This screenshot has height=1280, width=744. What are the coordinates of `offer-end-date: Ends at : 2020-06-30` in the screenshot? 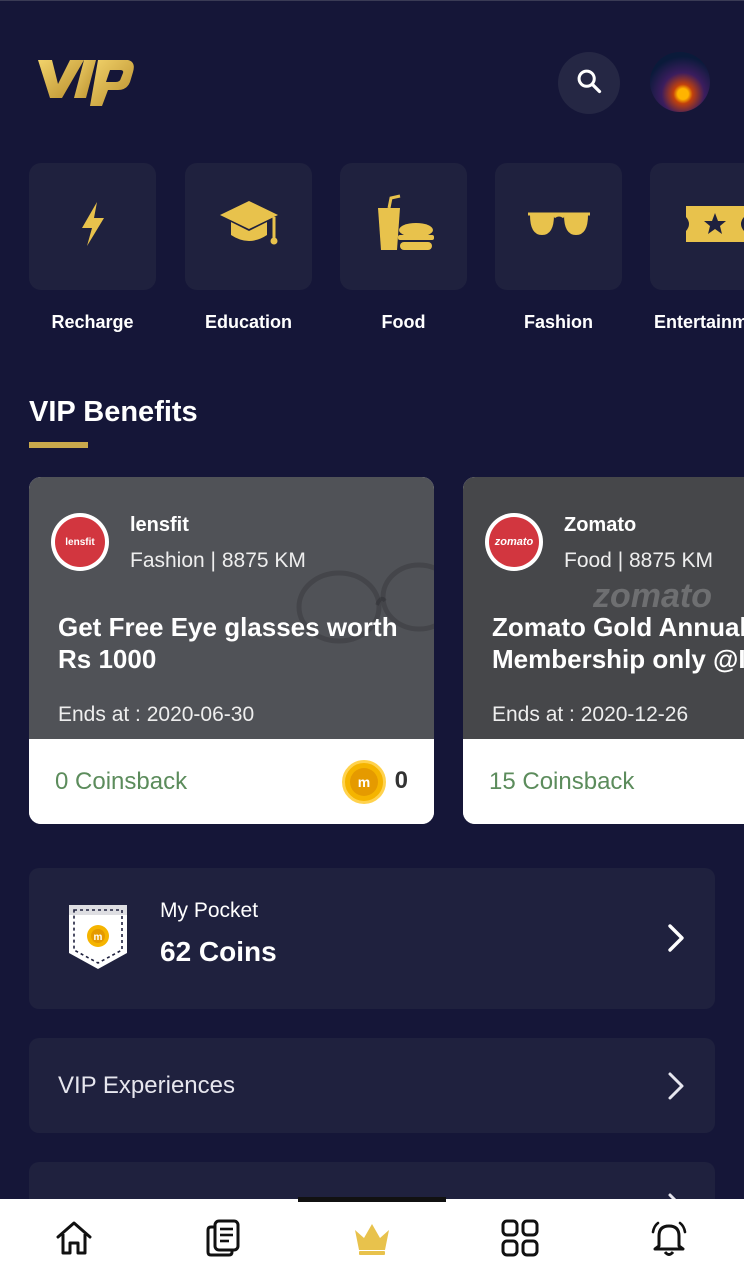 It's located at (156, 714).